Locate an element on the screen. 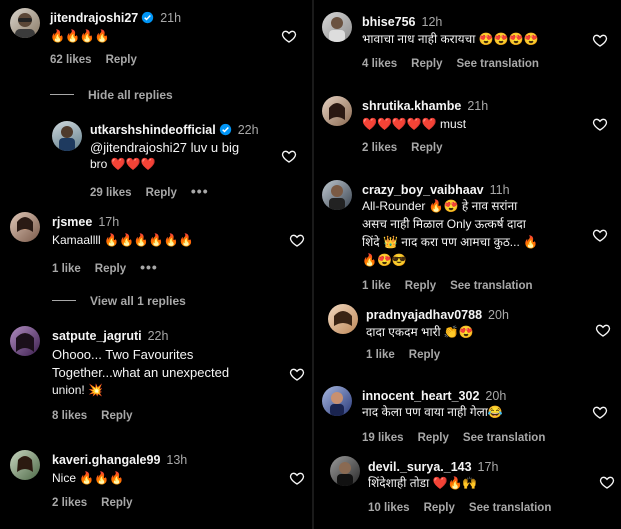 The width and height of the screenshot is (621, 529). username: innocent_heart_302 is located at coordinates (420, 396).